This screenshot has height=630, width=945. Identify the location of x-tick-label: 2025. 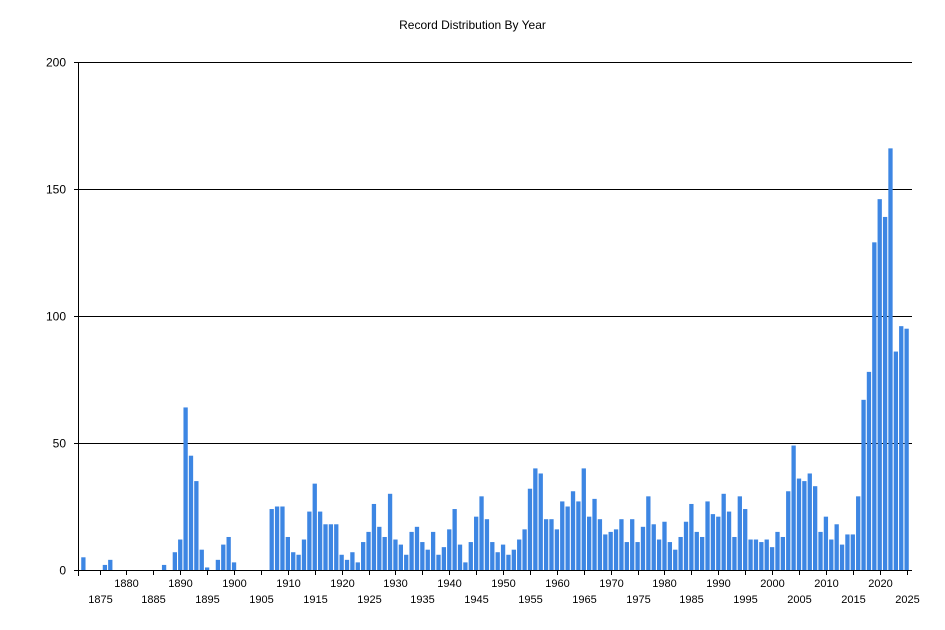
(907, 600).